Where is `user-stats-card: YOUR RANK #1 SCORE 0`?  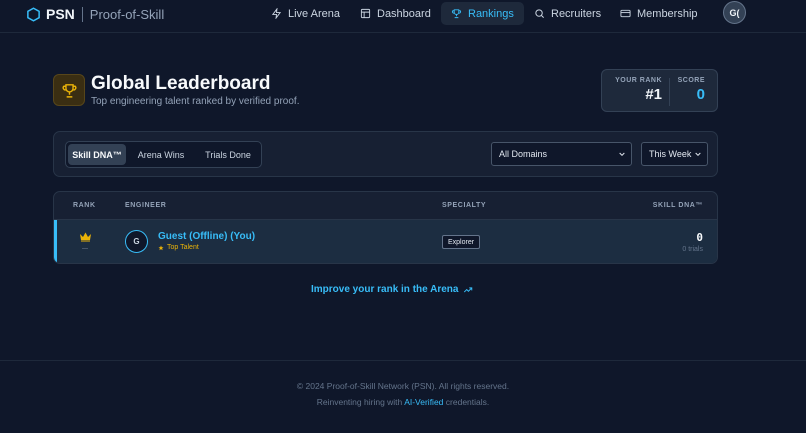 user-stats-card: YOUR RANK #1 SCORE 0 is located at coordinates (659, 90).